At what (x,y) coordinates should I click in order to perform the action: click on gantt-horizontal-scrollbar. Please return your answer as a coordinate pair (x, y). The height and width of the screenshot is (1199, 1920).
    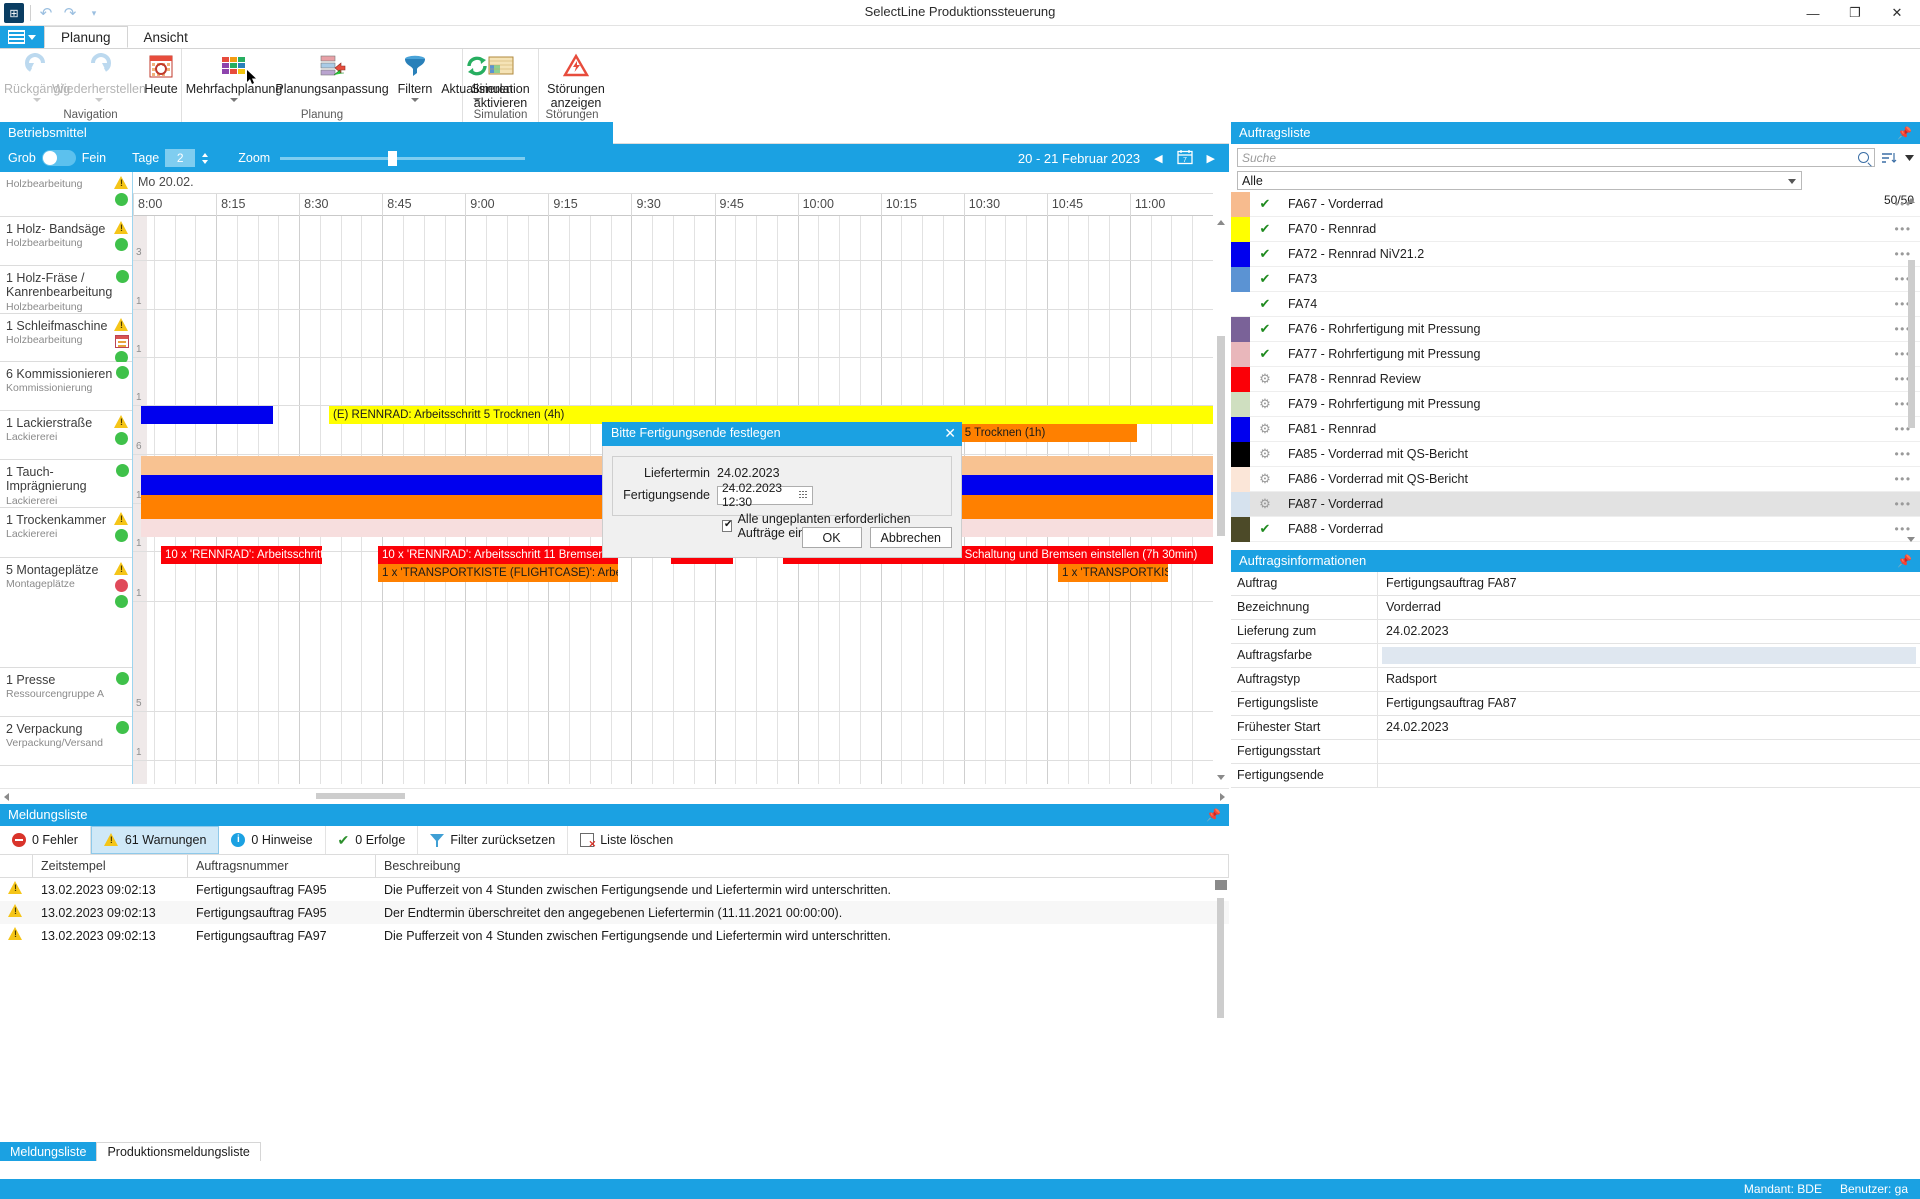
    Looking at the image, I should click on (614, 795).